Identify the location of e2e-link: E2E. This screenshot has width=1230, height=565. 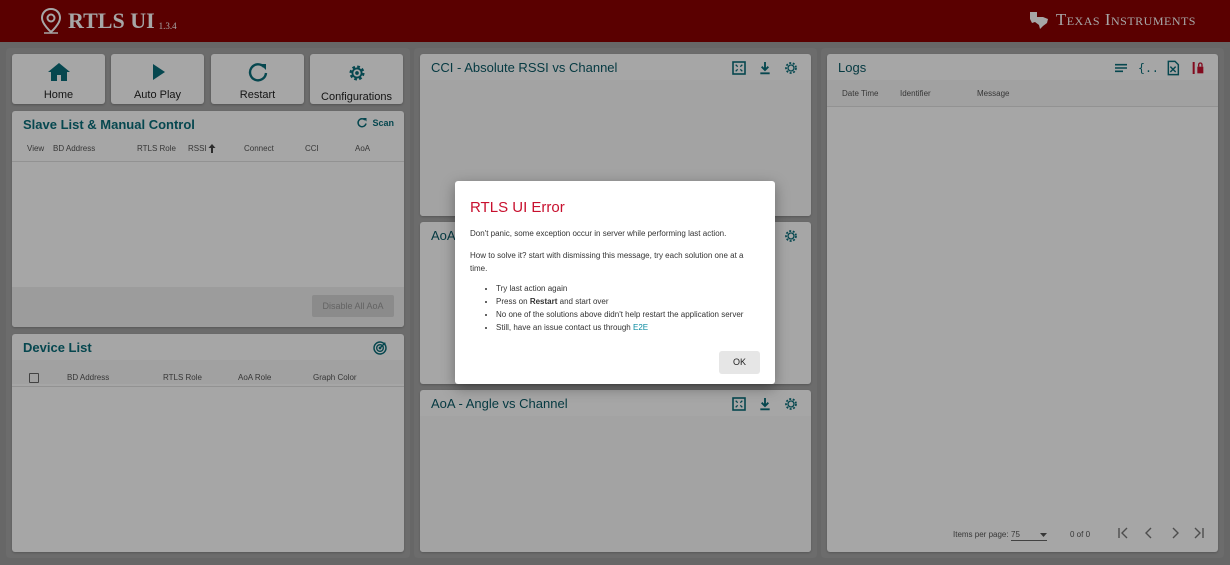
(640, 327).